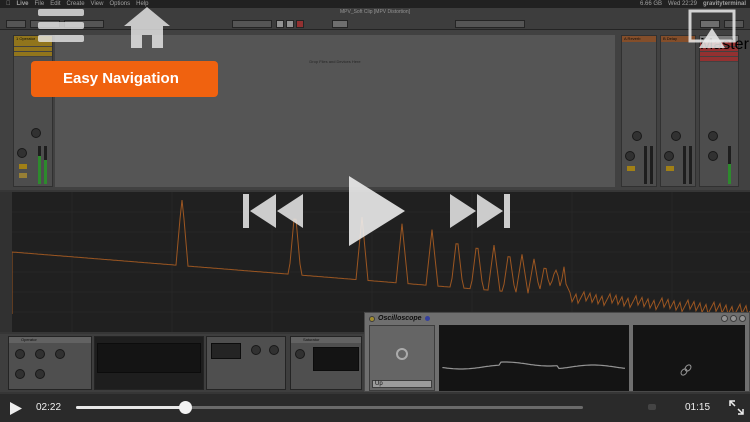 The image size is (750, 422). I want to click on rewind-icon, so click(274, 211).